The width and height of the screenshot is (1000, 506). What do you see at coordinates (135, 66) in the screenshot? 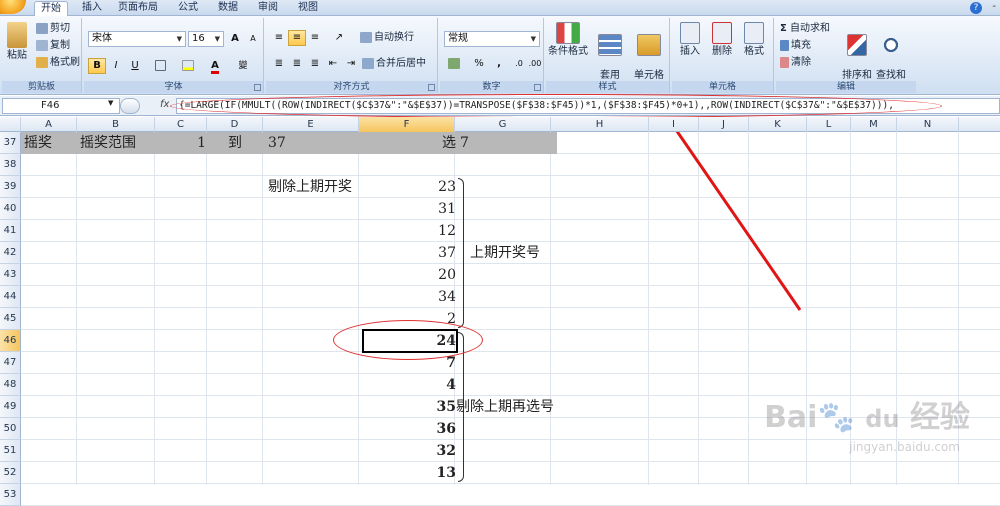
I see `underline-button: U` at bounding box center [135, 66].